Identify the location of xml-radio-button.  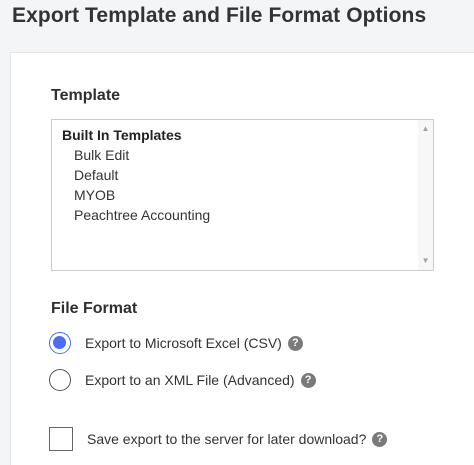
(60, 380).